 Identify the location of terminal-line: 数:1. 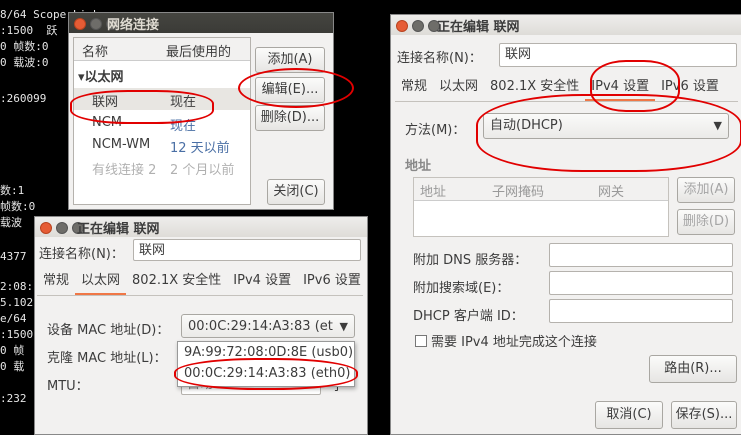
(12, 190).